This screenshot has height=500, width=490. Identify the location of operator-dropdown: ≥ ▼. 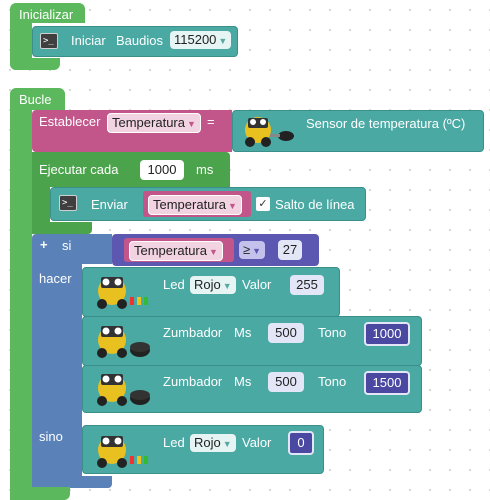
(252, 250).